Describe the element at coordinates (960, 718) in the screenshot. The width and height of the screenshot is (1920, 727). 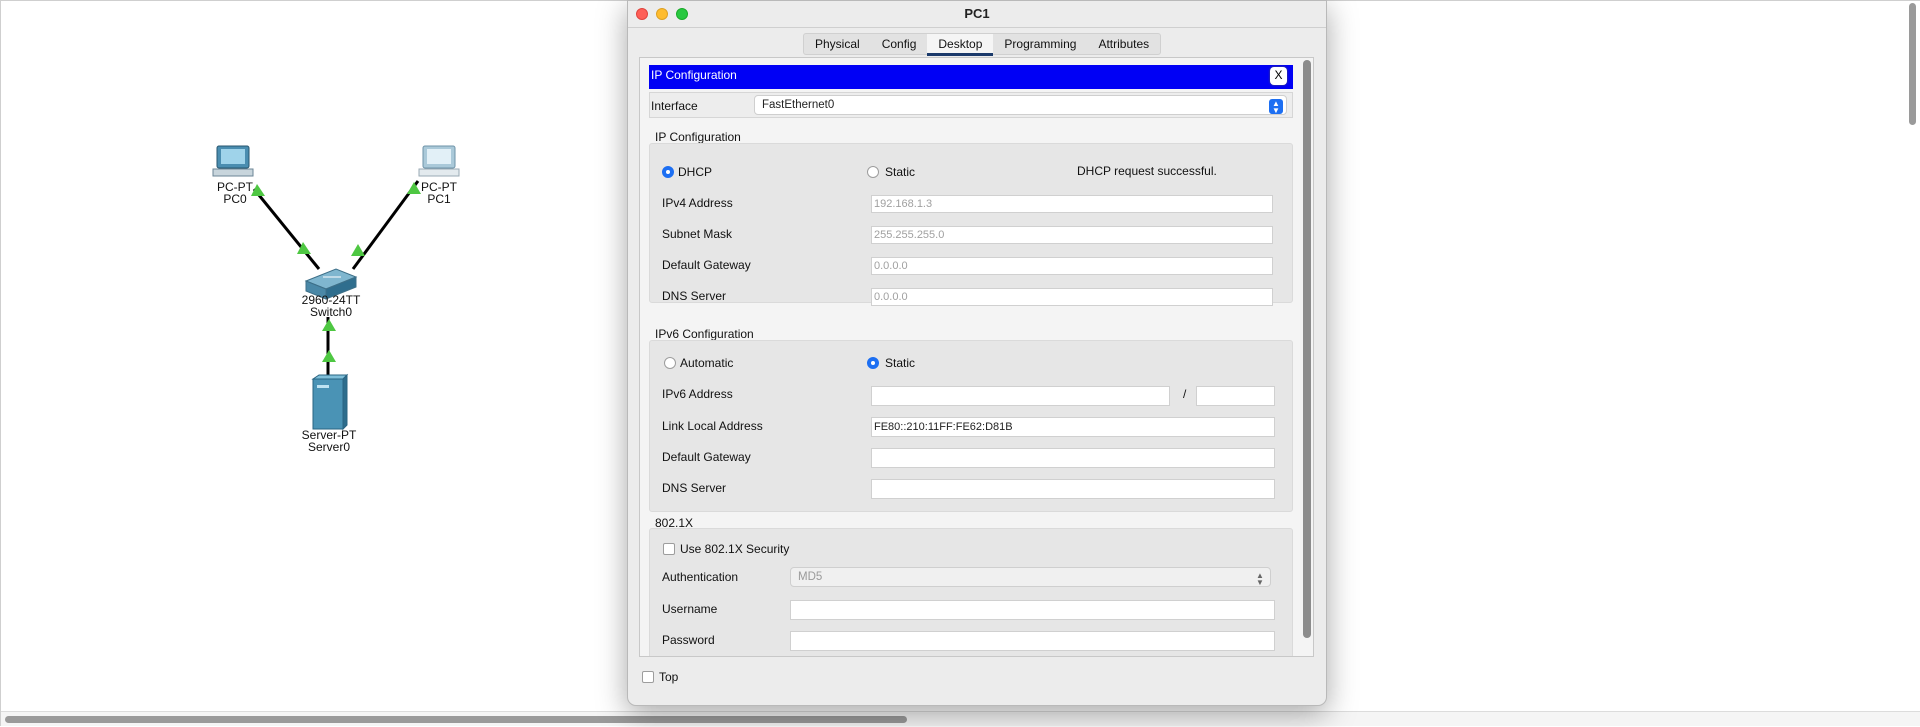
I see `canvas-horizontal-scrollbar` at that location.